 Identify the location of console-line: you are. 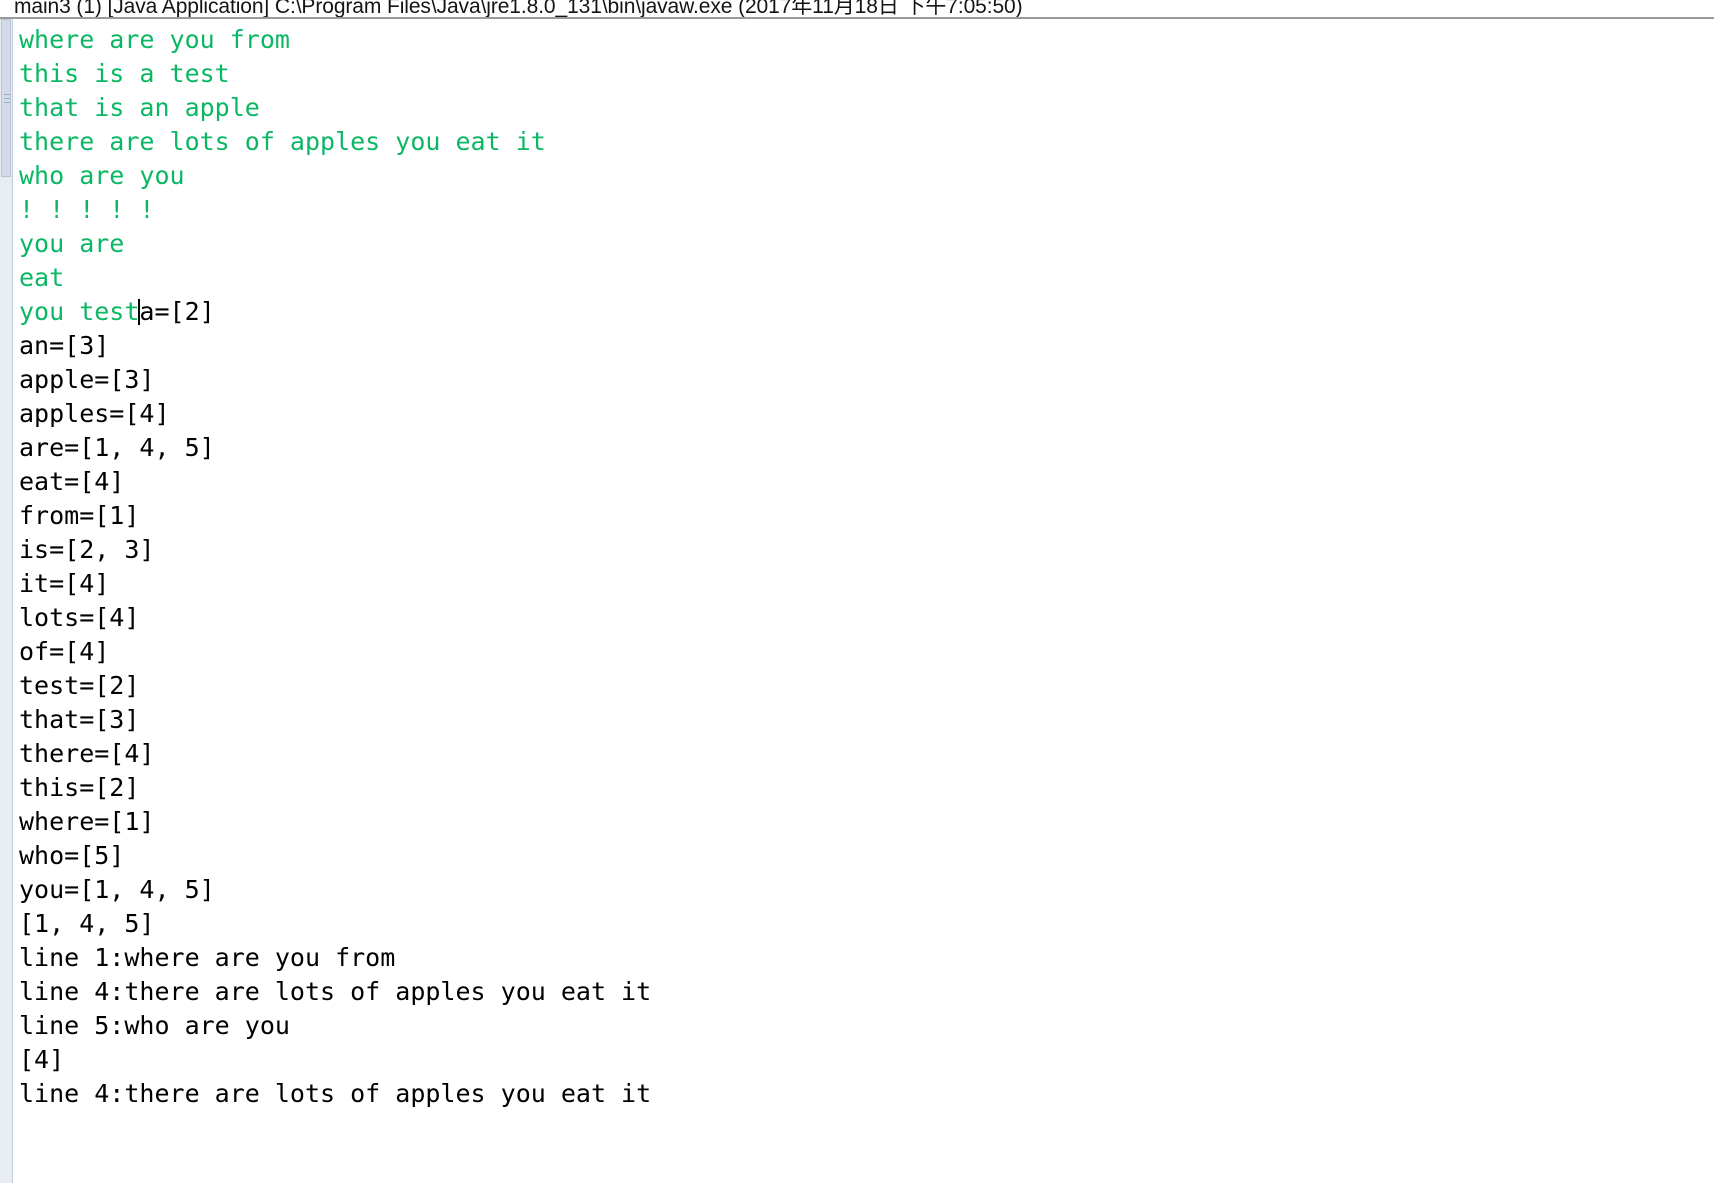
(864, 244).